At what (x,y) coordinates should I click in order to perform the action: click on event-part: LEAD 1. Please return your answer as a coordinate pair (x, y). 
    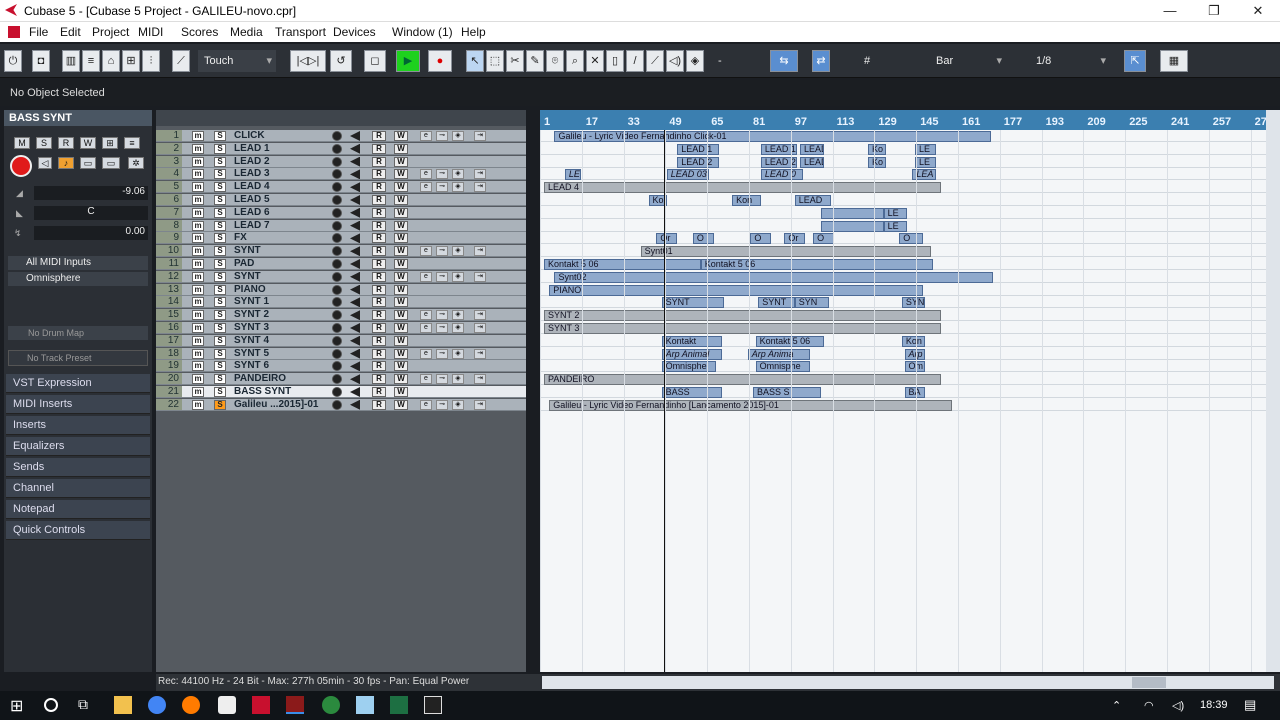
    Looking at the image, I should click on (698, 149).